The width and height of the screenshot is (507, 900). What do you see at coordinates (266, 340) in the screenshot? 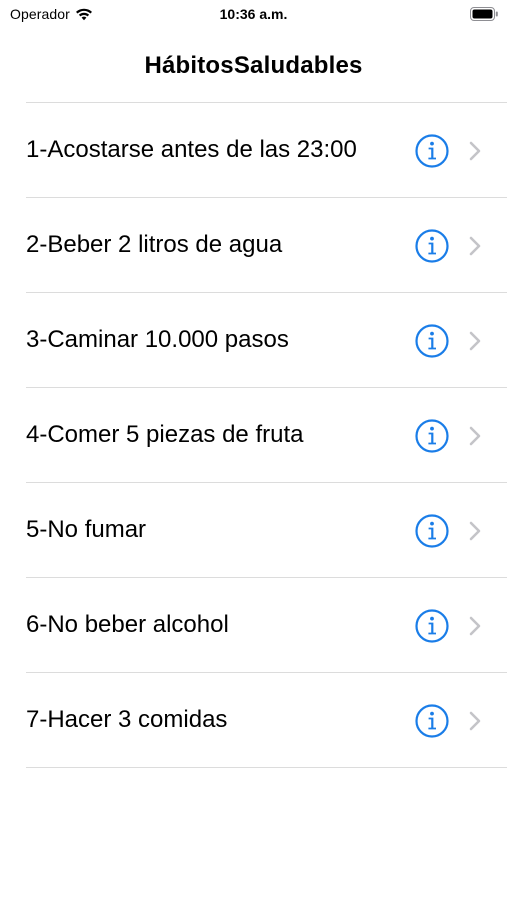
I see `list-item: 3-Caminar 10.000 pasos` at bounding box center [266, 340].